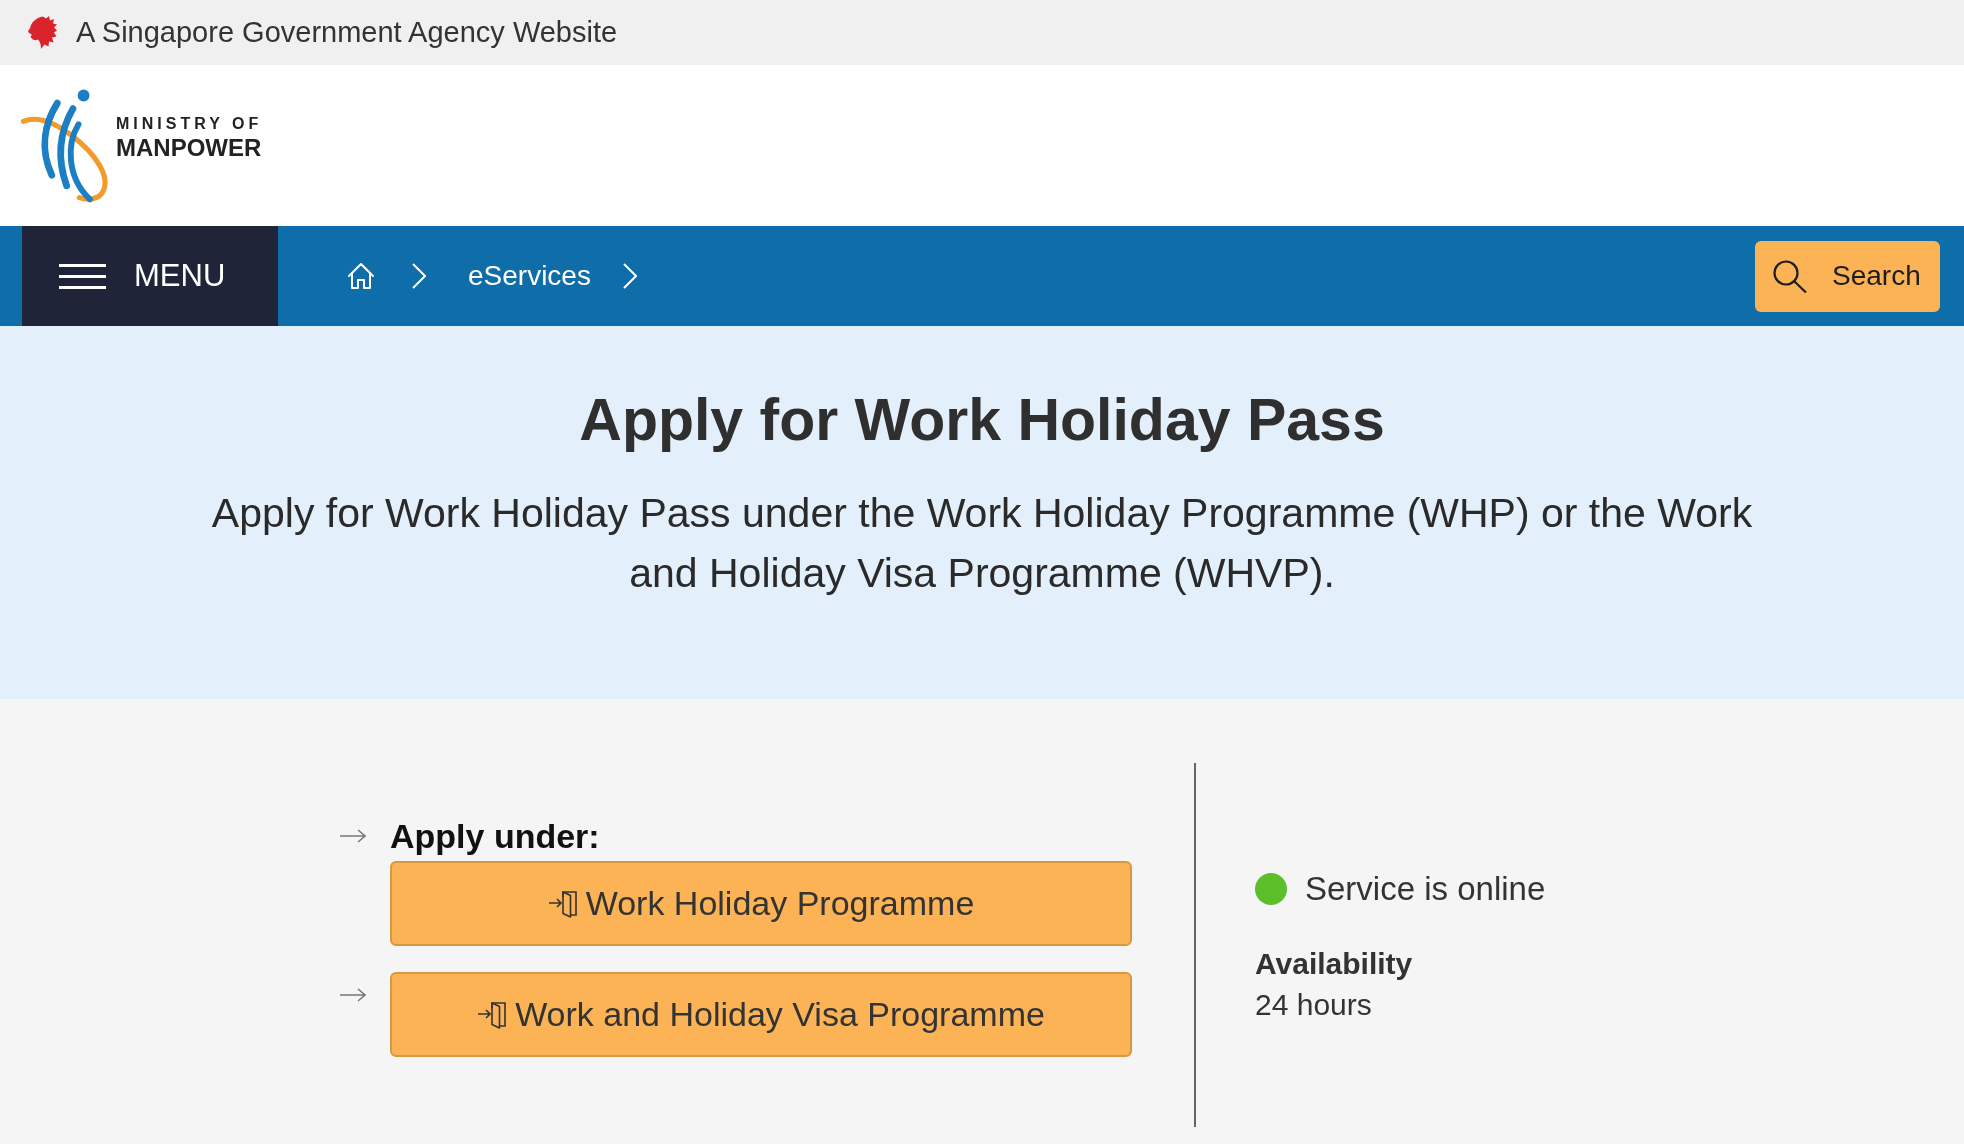 The width and height of the screenshot is (1964, 1144). I want to click on programme-button: Work Holiday Programme, so click(761, 903).